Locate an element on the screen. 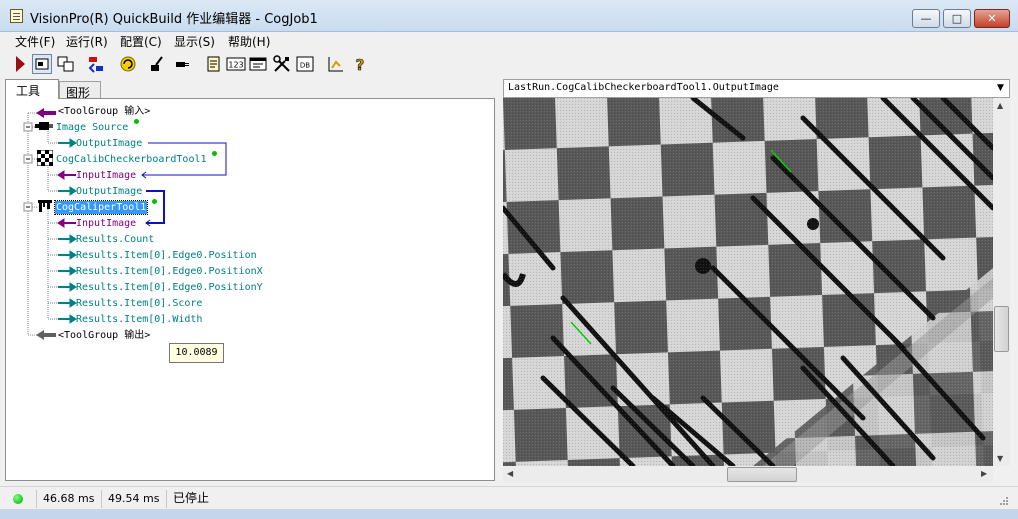 This screenshot has height=519, width=1018. menu-file: 文件(F) is located at coordinates (35, 41).